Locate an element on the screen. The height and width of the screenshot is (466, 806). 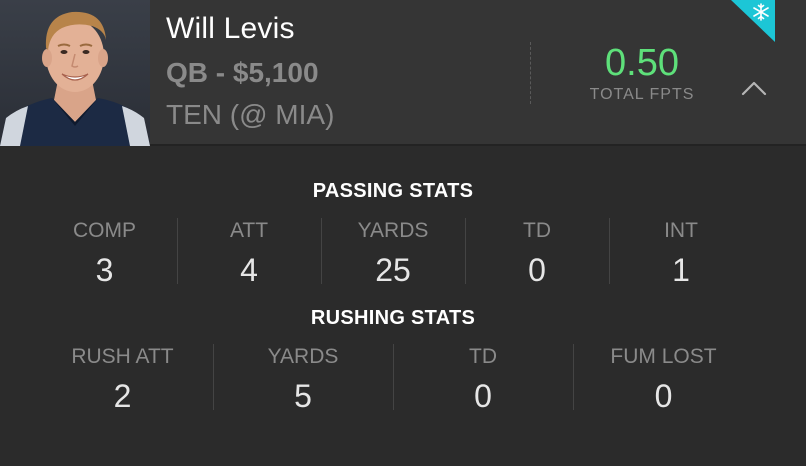
stat-label: INT is located at coordinates (681, 230).